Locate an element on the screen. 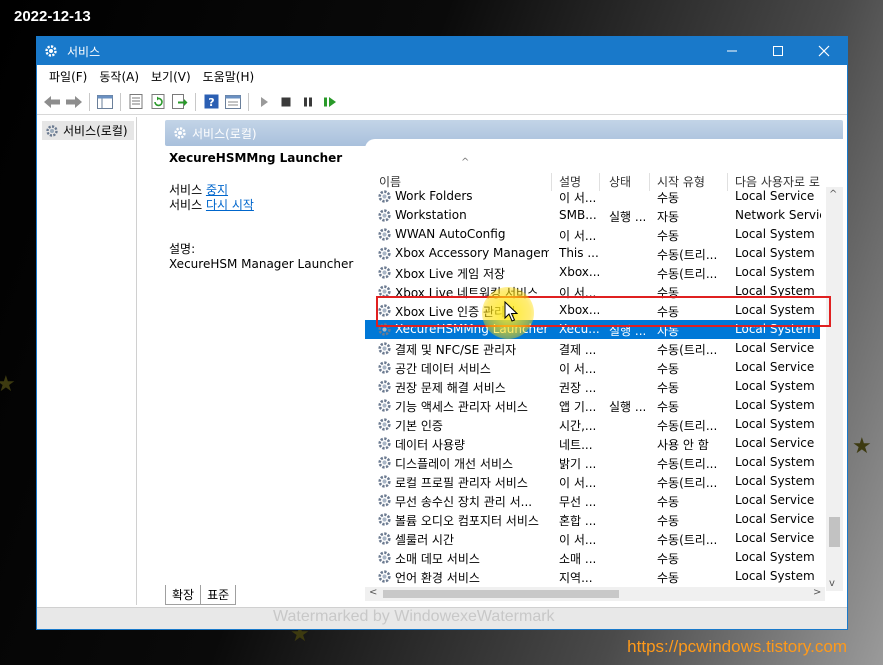 This screenshot has width=883, height=665. table-row: 로컬 프로필 관리자 서비스 이 서... 수동(트리... Local System is located at coordinates (592, 481).